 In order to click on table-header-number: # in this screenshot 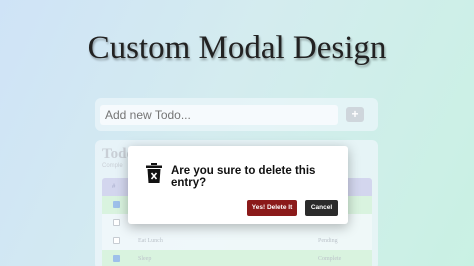, I will do `click(114, 187)`.